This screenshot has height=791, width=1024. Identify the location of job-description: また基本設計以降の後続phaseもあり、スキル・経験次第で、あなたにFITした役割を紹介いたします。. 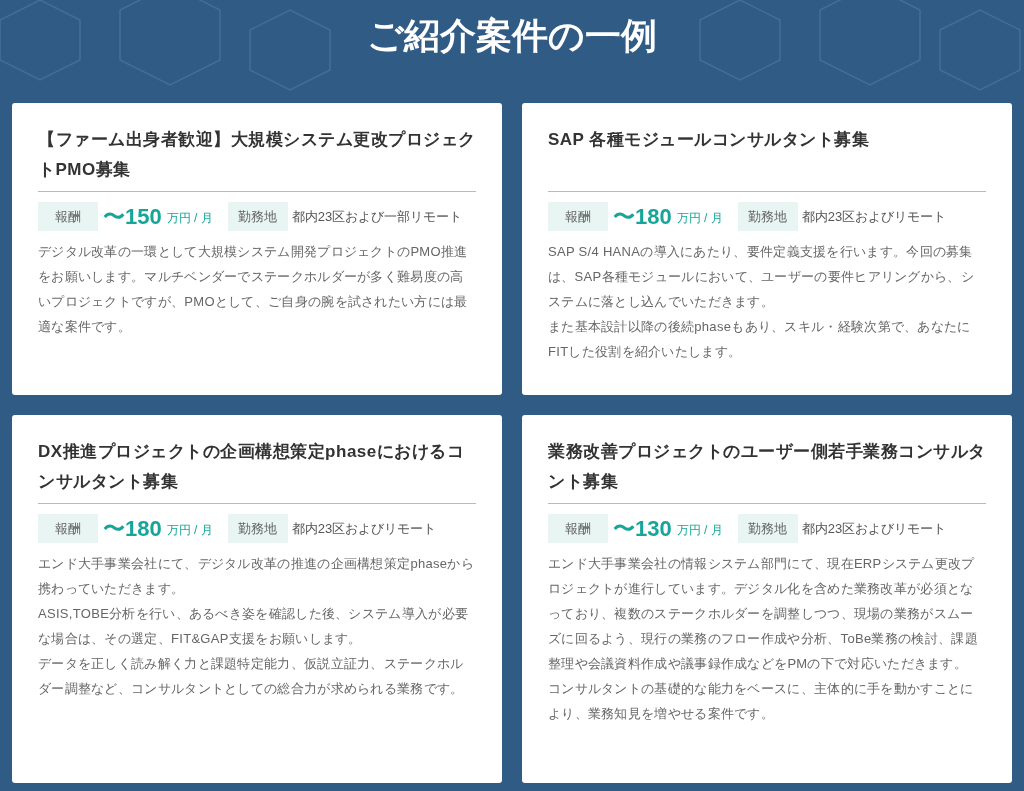
(760, 339).